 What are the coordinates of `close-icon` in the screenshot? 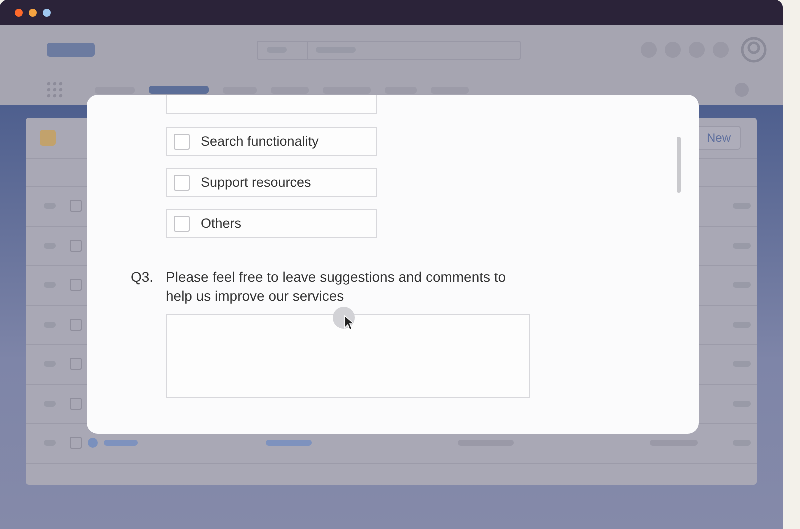 It's located at (19, 12).